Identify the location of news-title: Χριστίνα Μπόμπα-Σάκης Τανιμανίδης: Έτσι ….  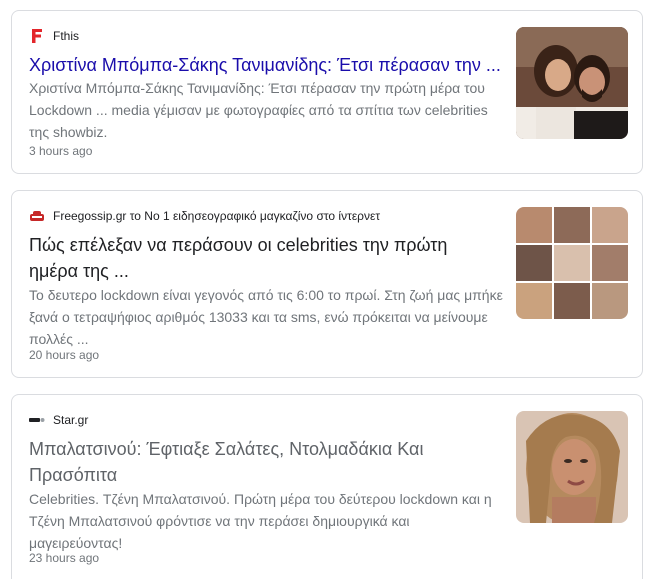
(268, 65).